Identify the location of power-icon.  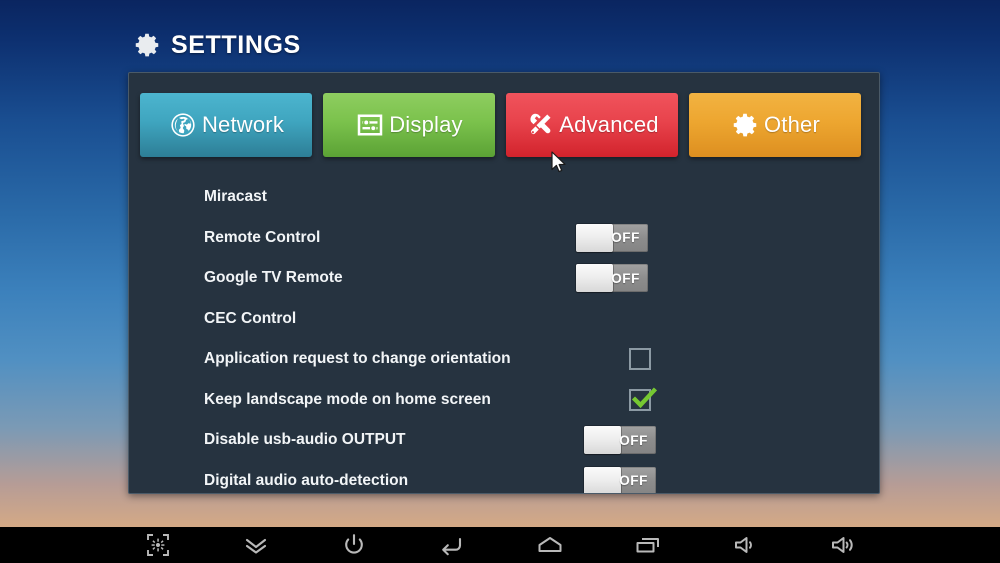
(354, 545).